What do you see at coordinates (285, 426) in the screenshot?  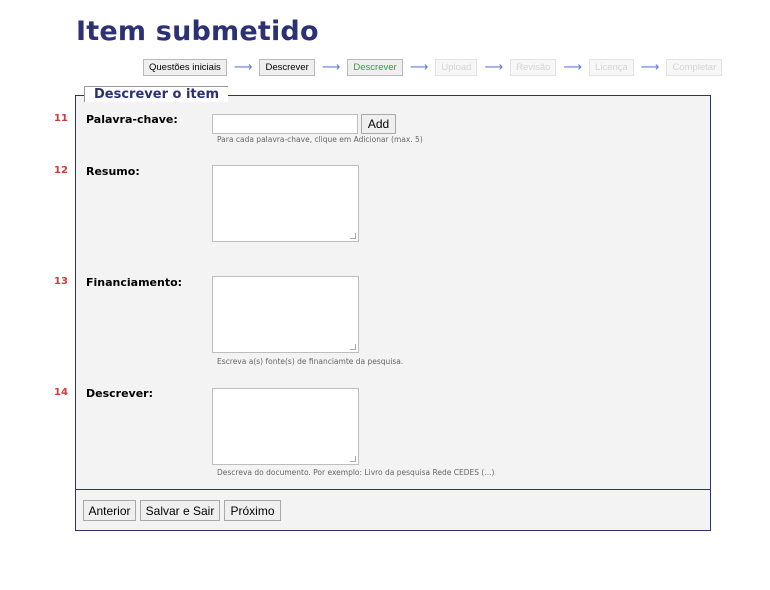 I see `description-textarea` at bounding box center [285, 426].